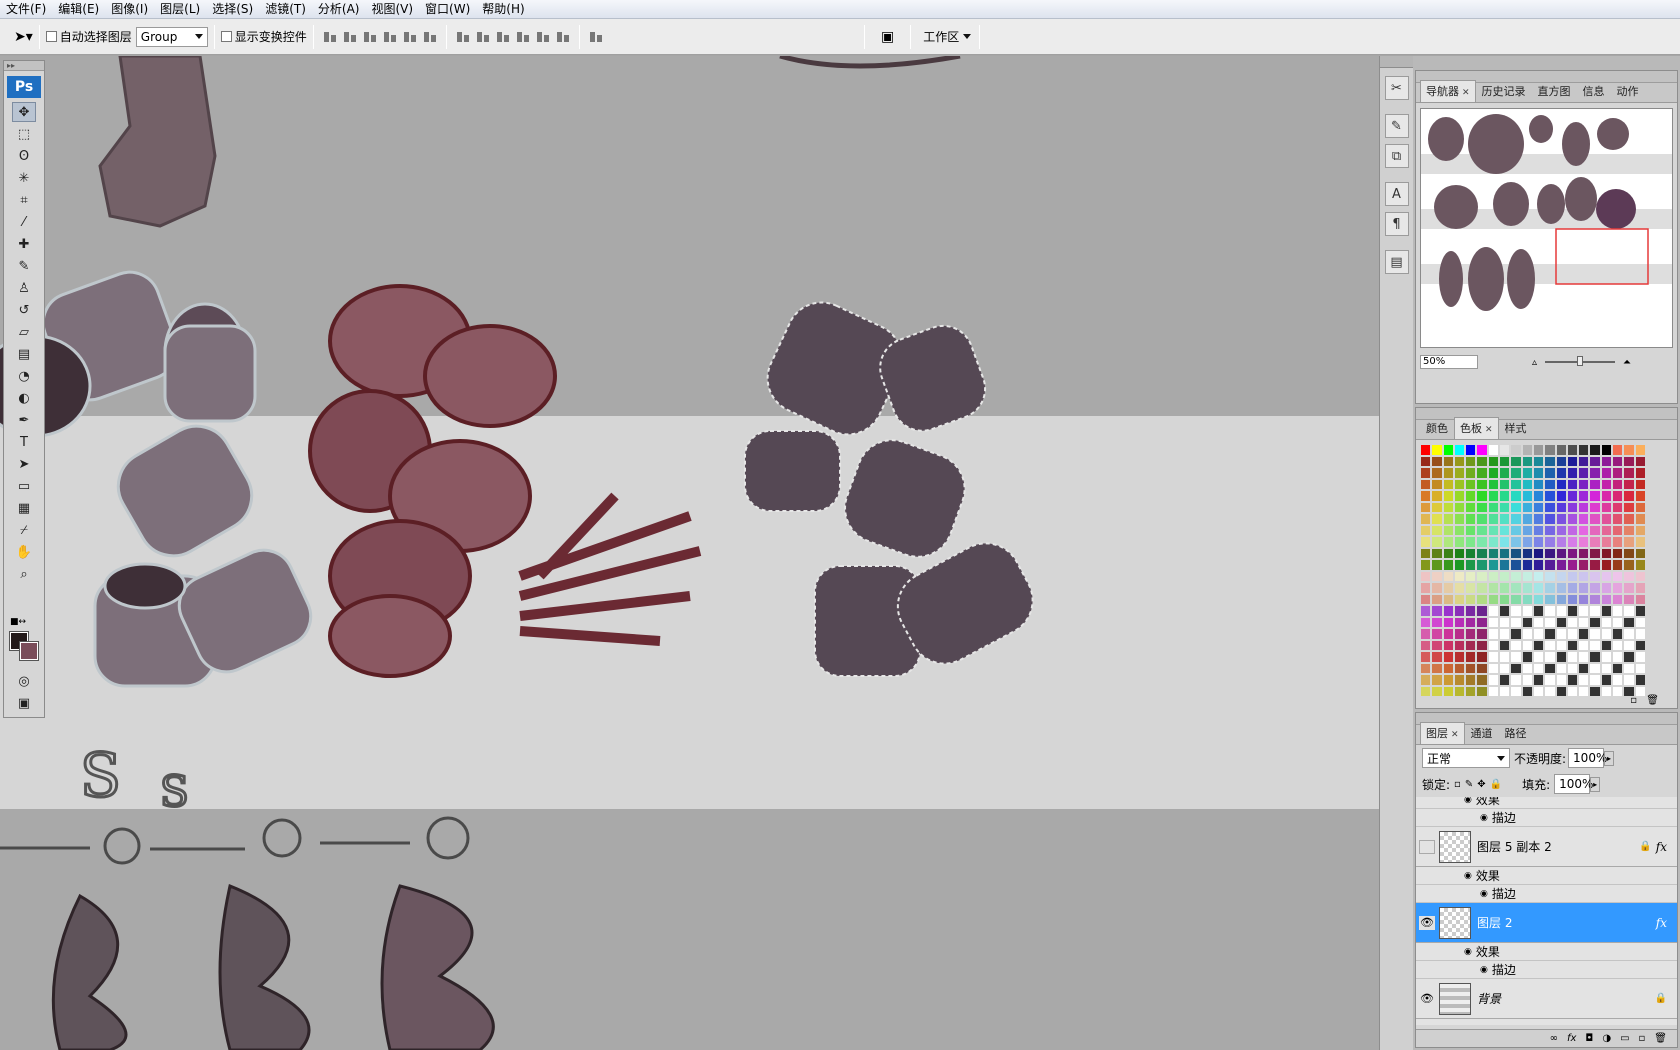 This screenshot has width=1680, height=1050. I want to click on type-tool-icon: T, so click(24, 442).